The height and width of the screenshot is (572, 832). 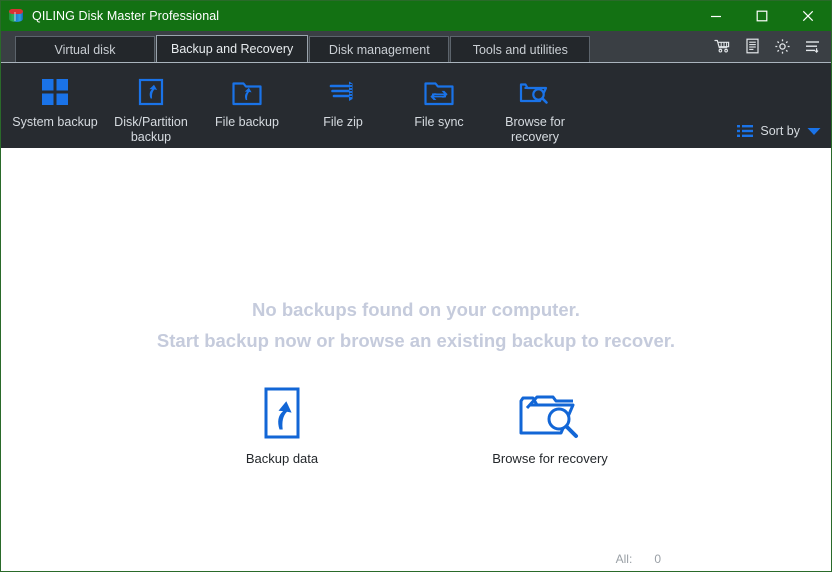 I want to click on log-document-icon, so click(x=752, y=46).